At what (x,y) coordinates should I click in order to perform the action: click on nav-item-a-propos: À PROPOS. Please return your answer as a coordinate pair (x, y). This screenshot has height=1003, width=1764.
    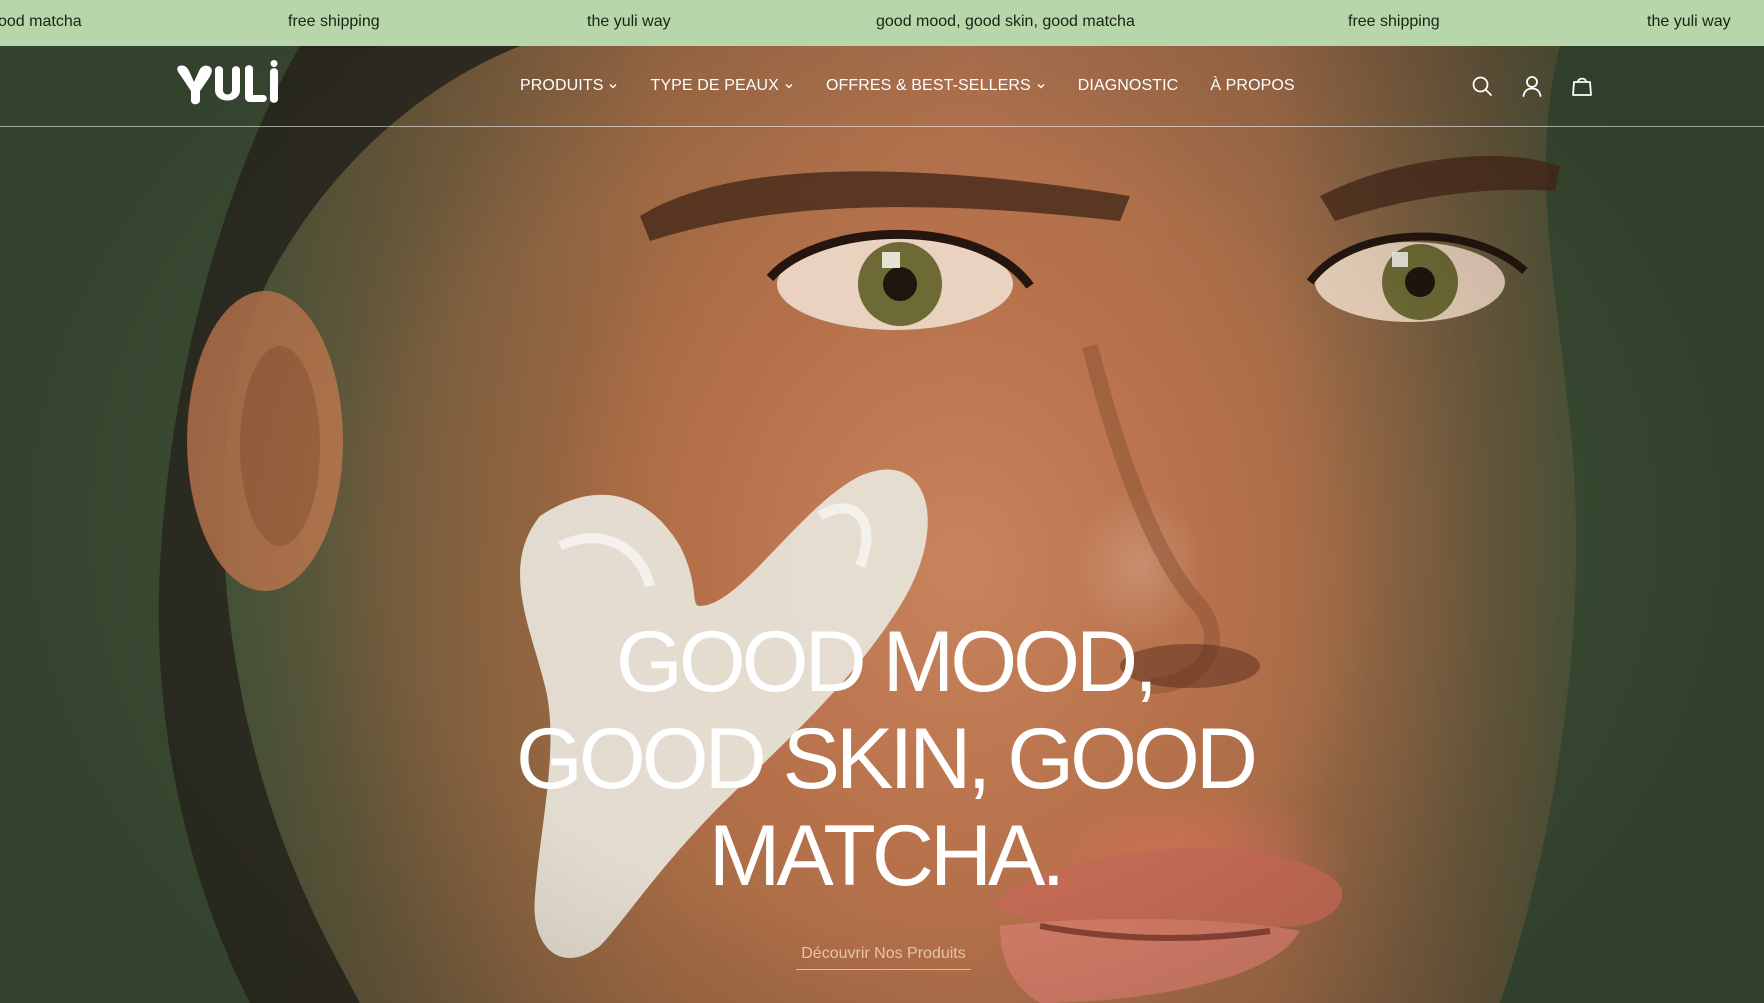
    Looking at the image, I should click on (1252, 86).